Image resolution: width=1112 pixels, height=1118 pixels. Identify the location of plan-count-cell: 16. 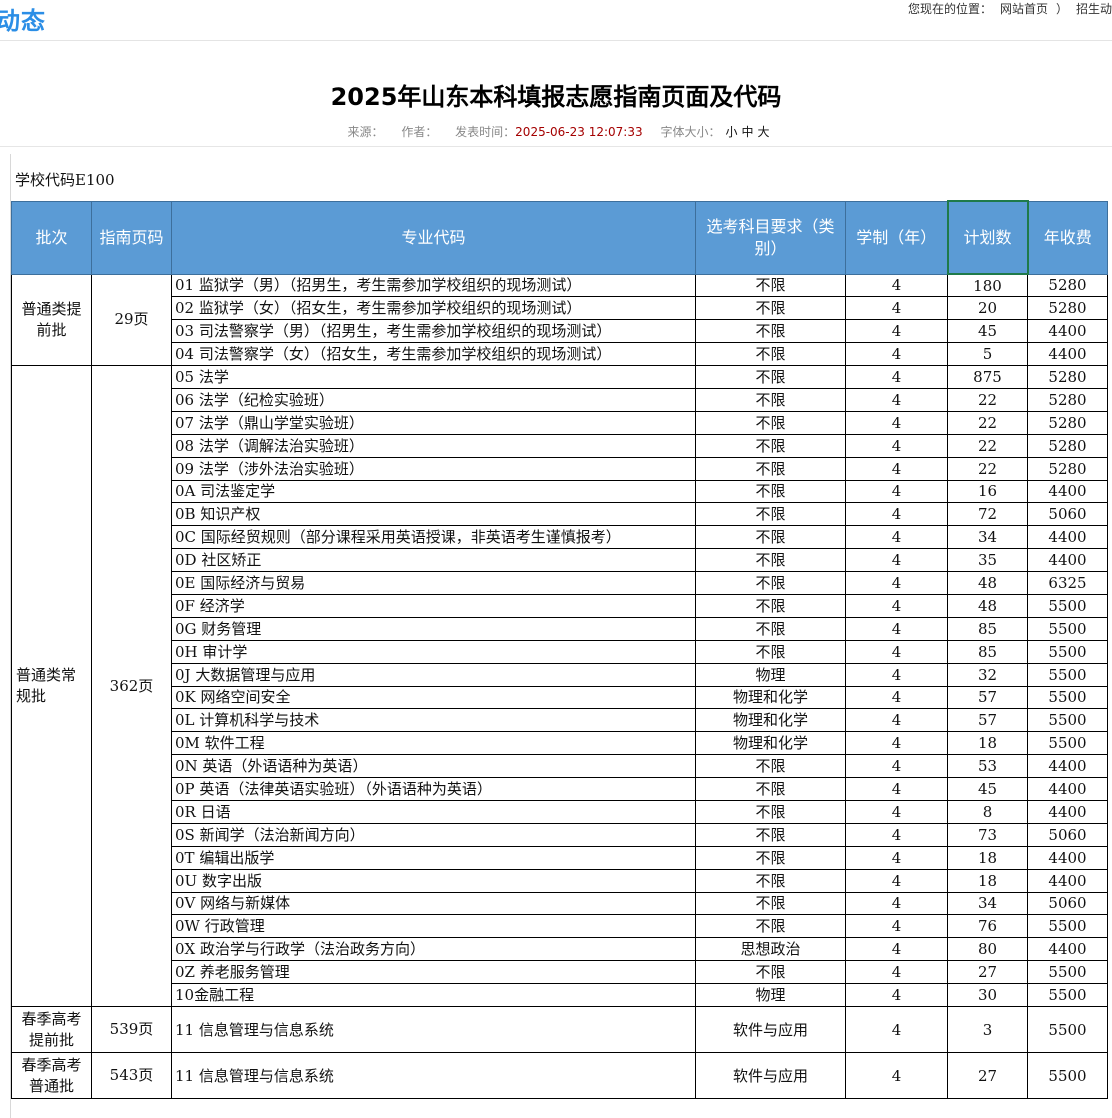
(987, 491).